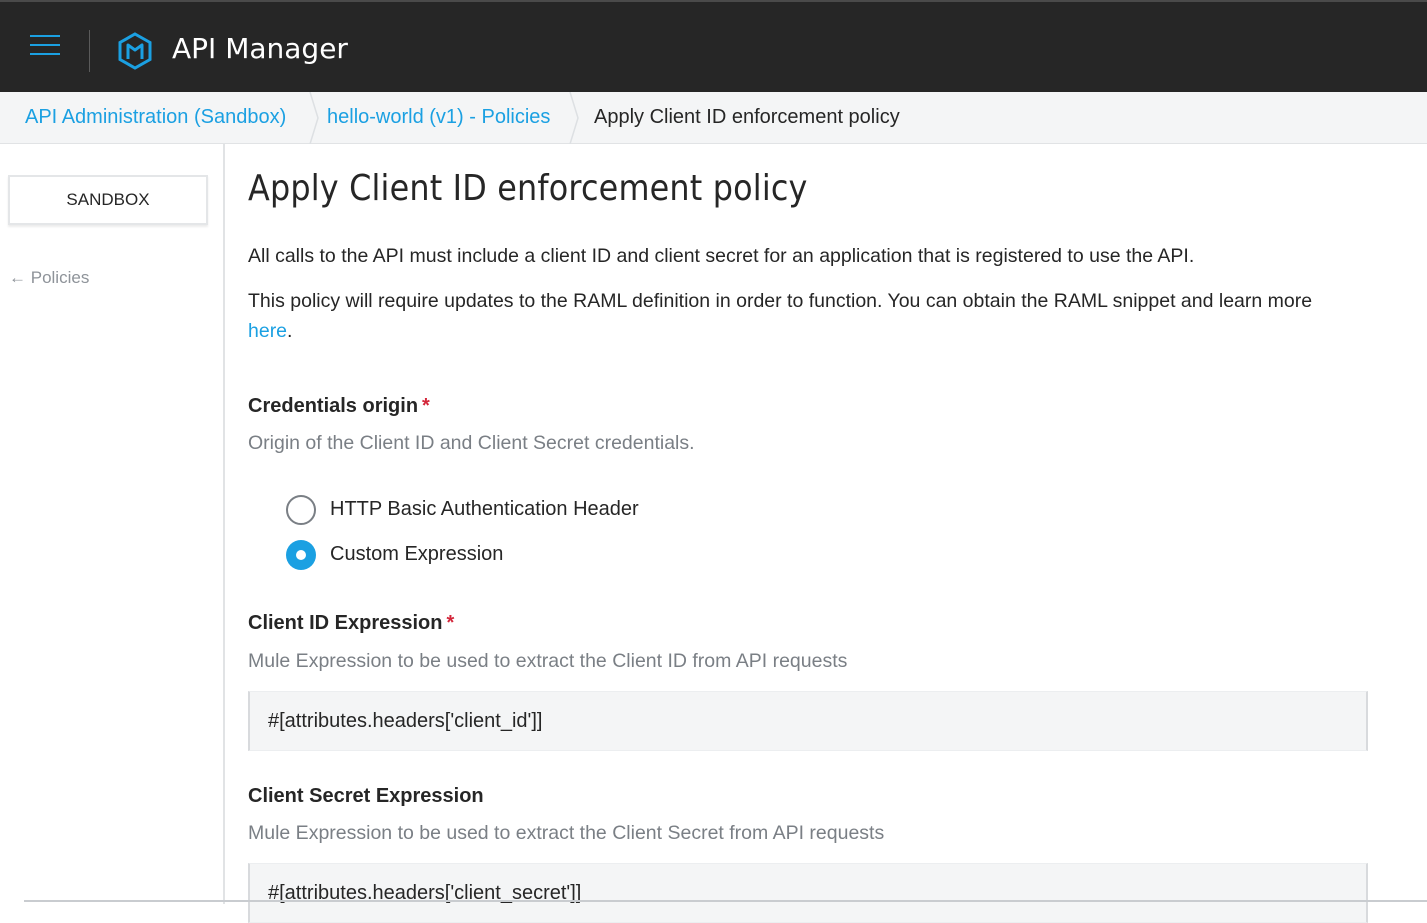 This screenshot has width=1427, height=923. Describe the element at coordinates (528, 188) in the screenshot. I see `page-title: Apply Client ID enforcement policy` at that location.